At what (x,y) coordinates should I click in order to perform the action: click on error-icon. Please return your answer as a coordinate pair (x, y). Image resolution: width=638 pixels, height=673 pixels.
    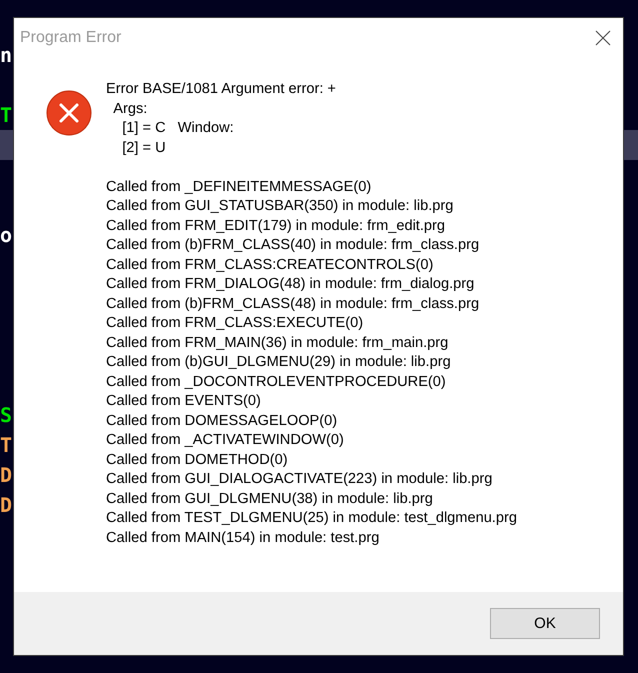
    Looking at the image, I should click on (69, 113).